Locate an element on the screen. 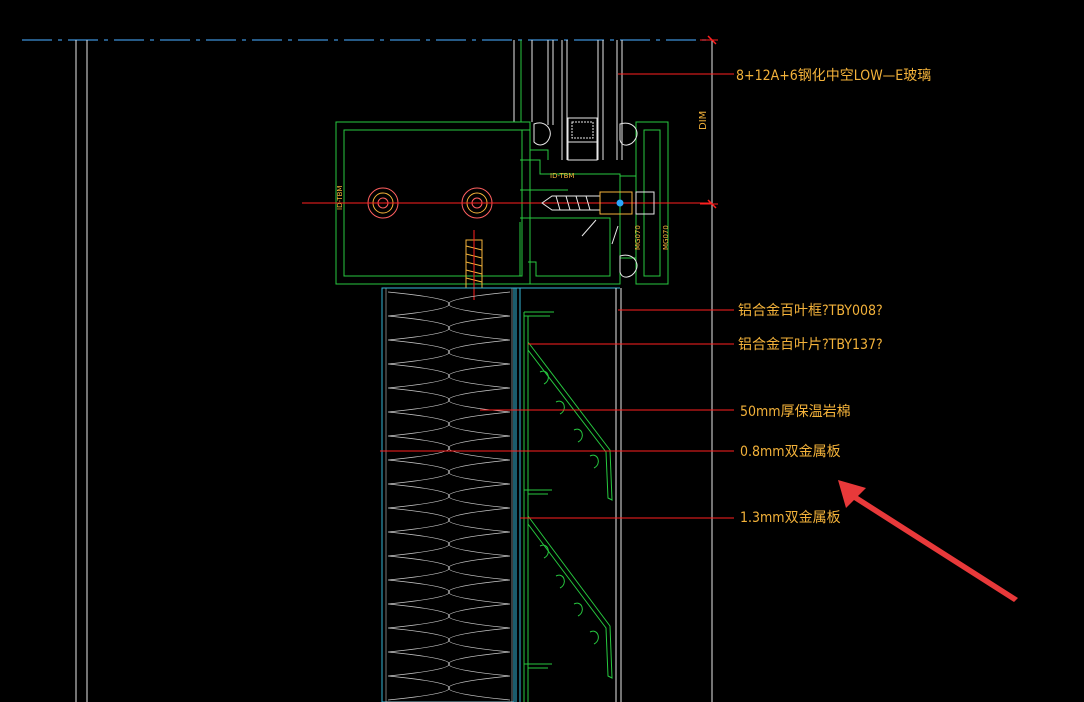 Image resolution: width=1084 pixels, height=702 pixels. dimension-text: DIM is located at coordinates (703, 120).